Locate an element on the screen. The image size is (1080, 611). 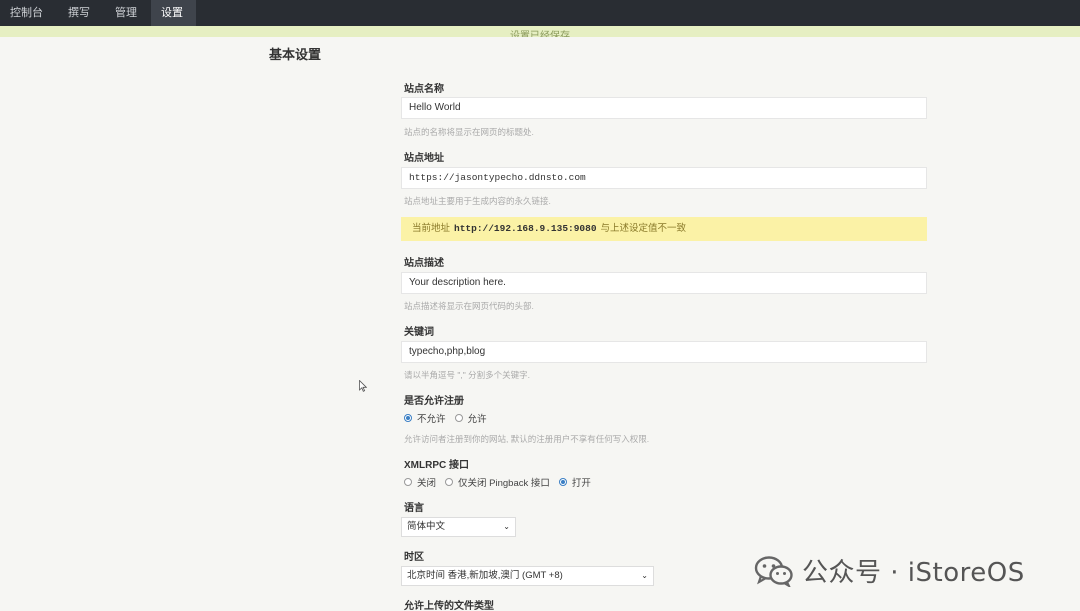
xmlrpc-option-on: 打开 is located at coordinates (574, 482).